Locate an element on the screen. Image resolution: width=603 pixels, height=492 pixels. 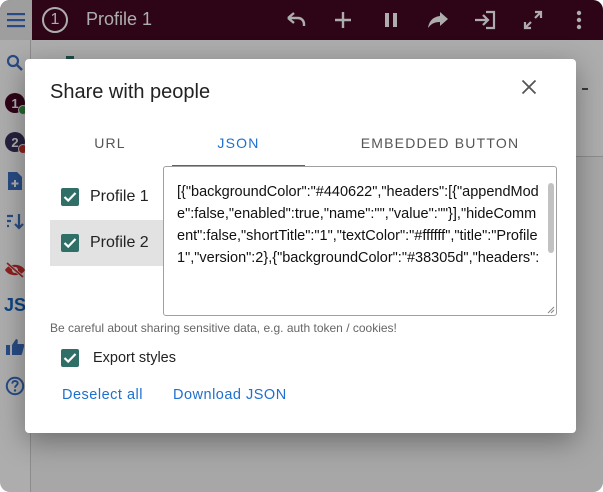
dialog-title: Share with people is located at coordinates (130, 92).